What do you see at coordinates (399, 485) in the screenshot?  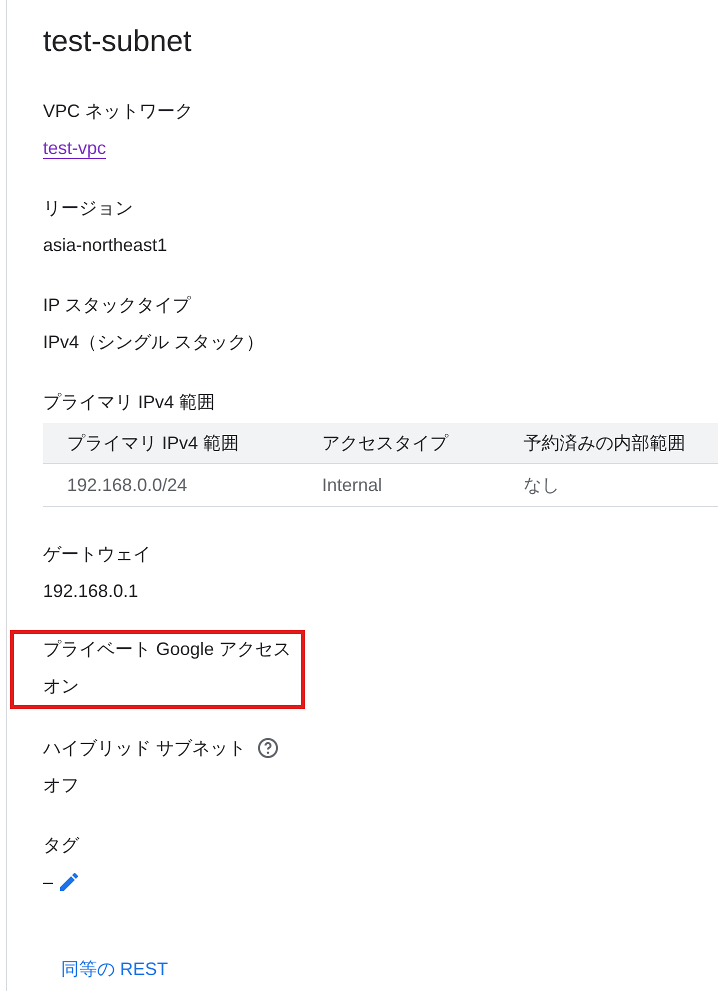 I see `table-cell: Internal` at bounding box center [399, 485].